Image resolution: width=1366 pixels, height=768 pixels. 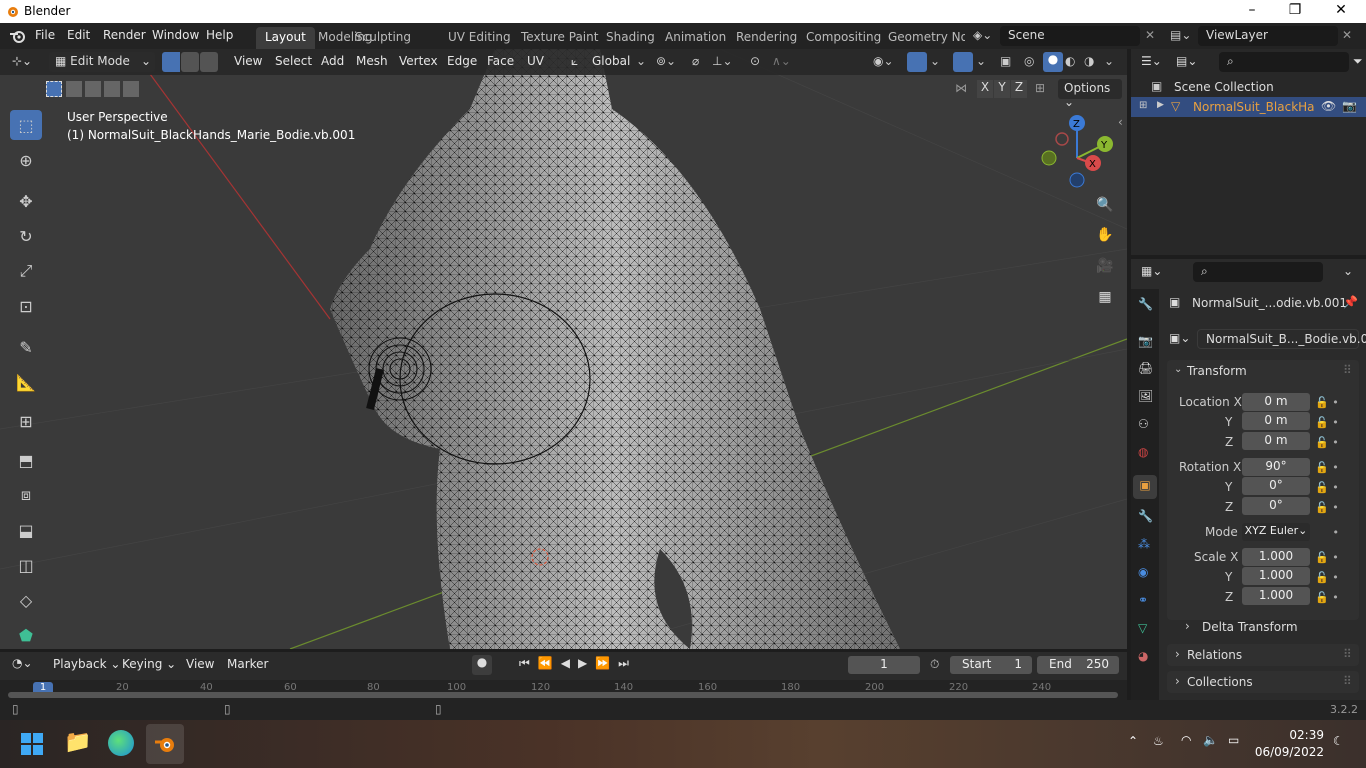 What do you see at coordinates (149, 664) in the screenshot?
I see `timeline-keying-menu: Keying ⌄` at bounding box center [149, 664].